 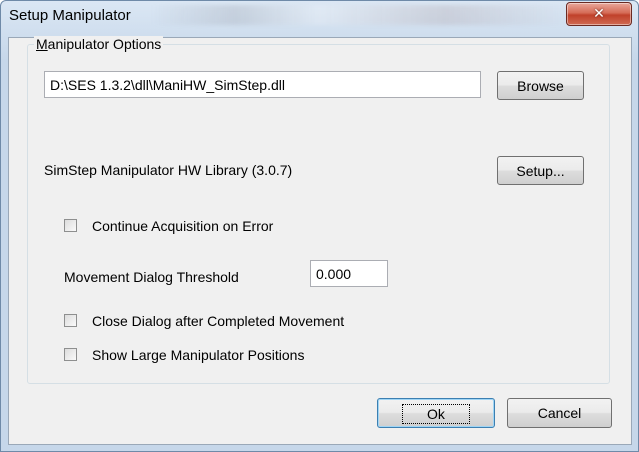 I want to click on browse-button: Browse, so click(x=540, y=85).